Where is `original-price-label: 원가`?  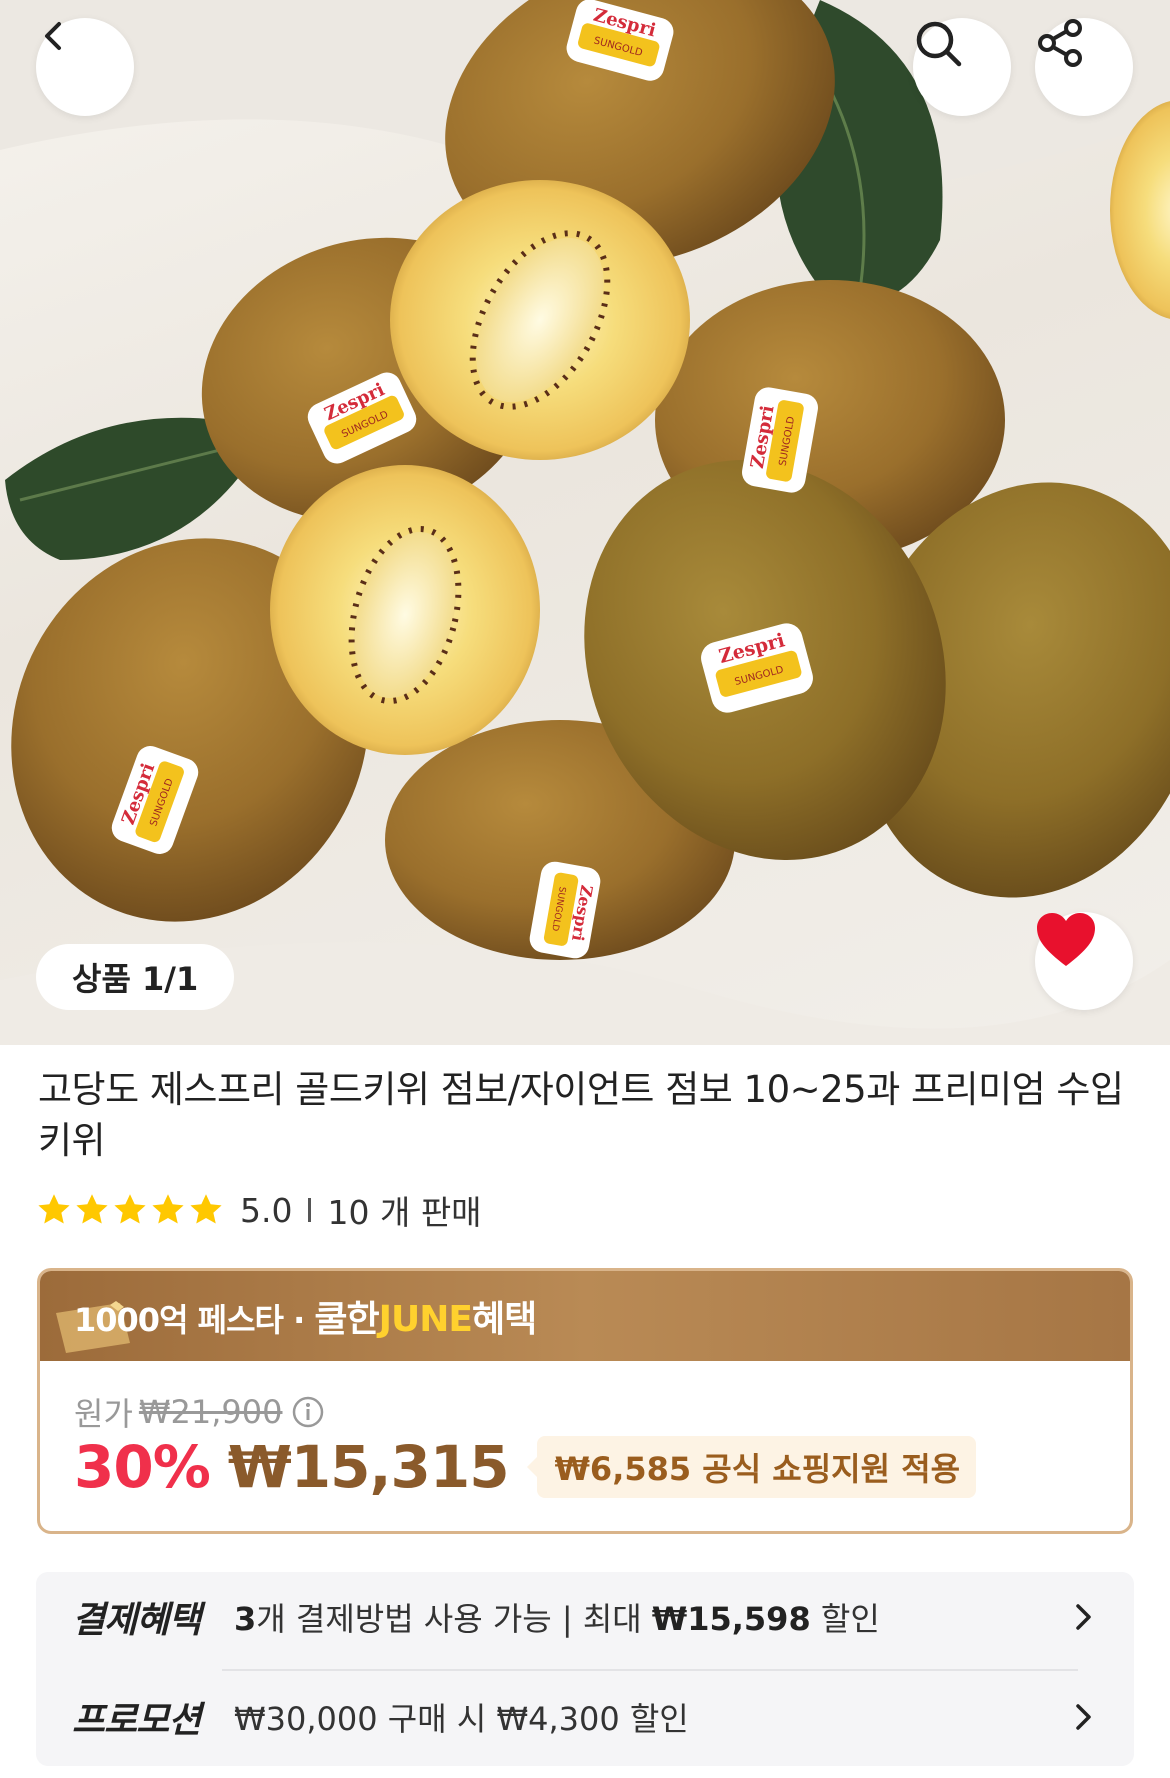
original-price-label: 원가 is located at coordinates (103, 1414).